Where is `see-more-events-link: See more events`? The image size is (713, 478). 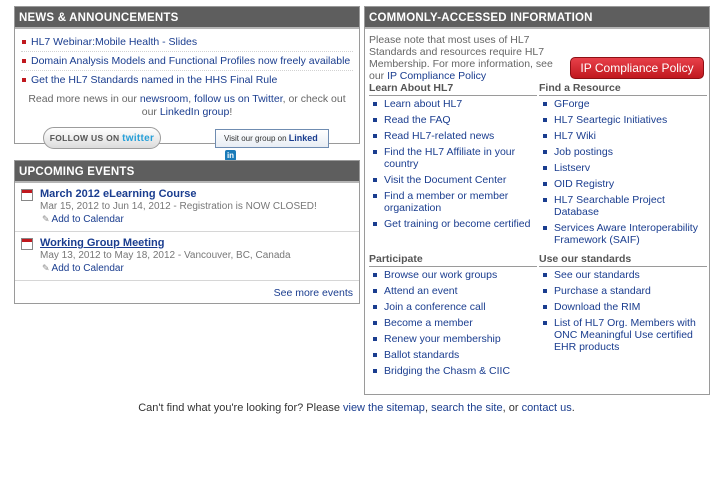
see-more-events-link: See more events is located at coordinates (313, 293).